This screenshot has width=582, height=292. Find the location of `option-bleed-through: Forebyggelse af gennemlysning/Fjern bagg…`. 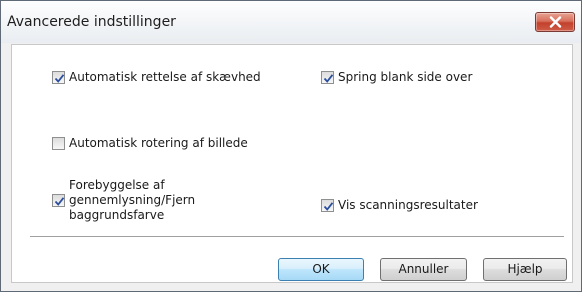

option-bleed-through: Forebyggelse af gennemlysning/Fjern bagg… is located at coordinates (123, 200).